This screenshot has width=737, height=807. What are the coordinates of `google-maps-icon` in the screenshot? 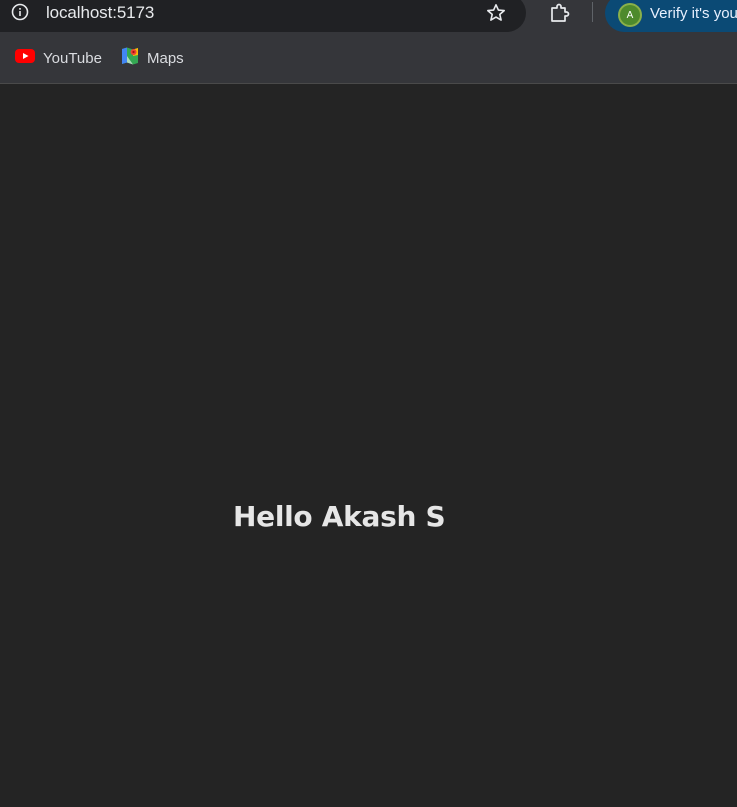 It's located at (130, 58).